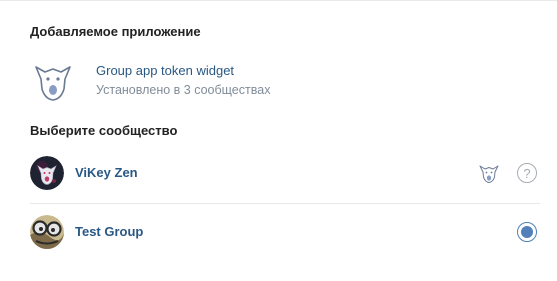  Describe the element at coordinates (104, 130) in the screenshot. I see `section-title-groups: Выберите сообщество` at that location.